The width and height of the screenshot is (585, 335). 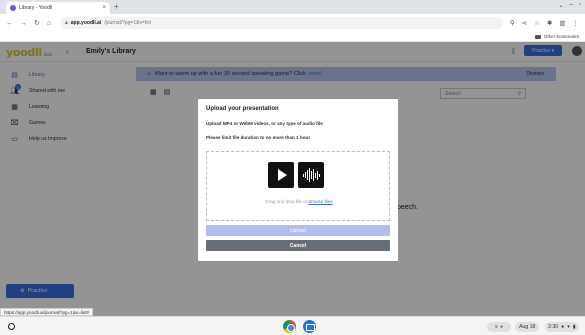 I want to click on dropzone-text: Drag and drop file or browse files, so click(x=299, y=201).